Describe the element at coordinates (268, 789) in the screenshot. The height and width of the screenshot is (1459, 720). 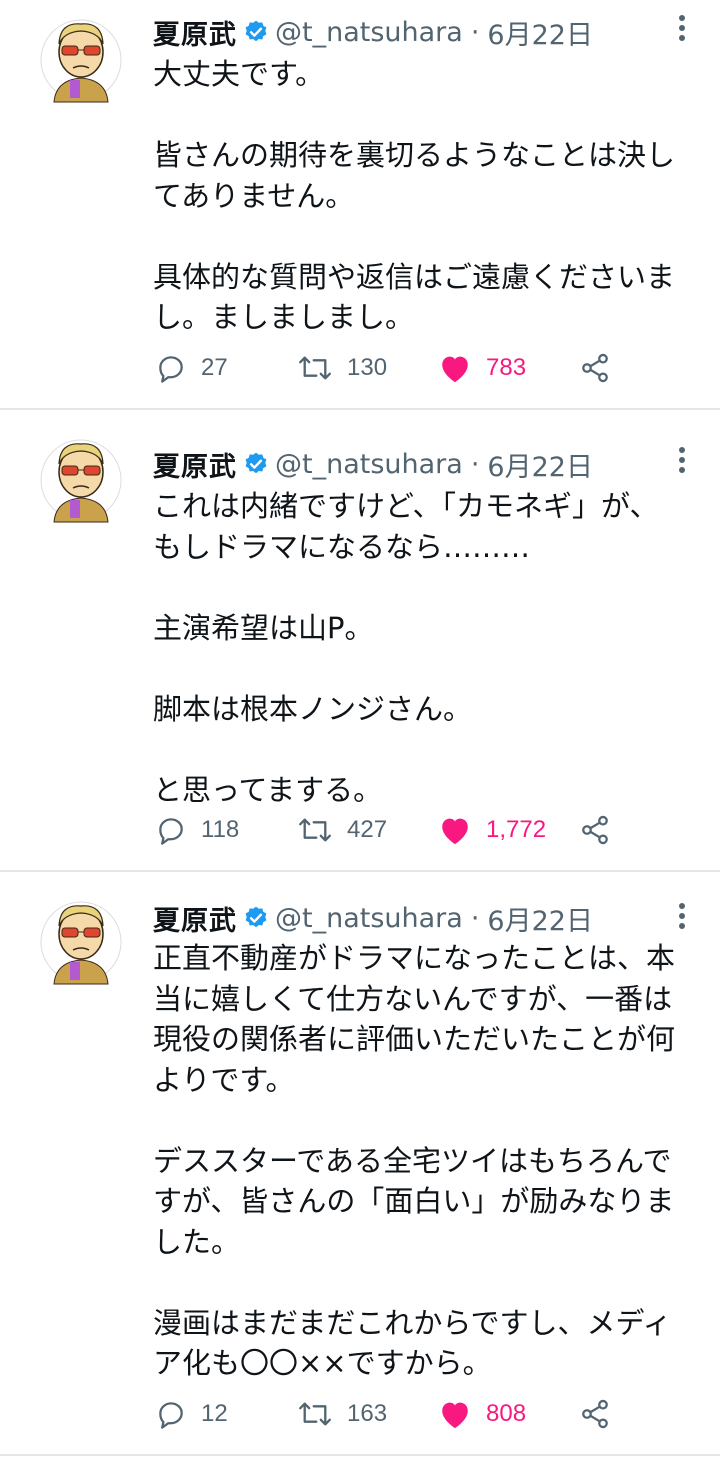
I see `tweet-line: と思ってまする。` at that location.